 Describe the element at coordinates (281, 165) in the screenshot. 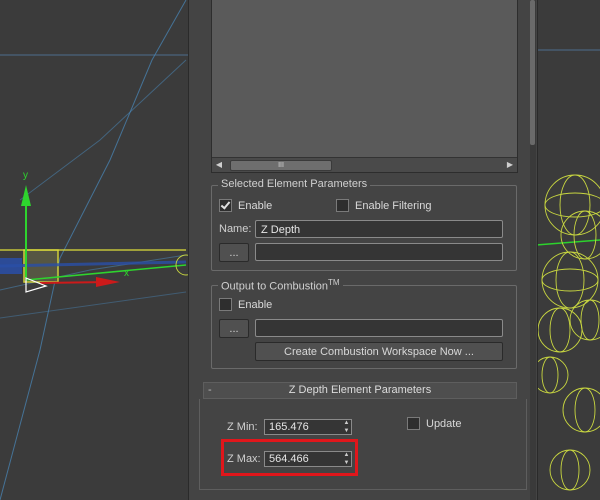

I see `scroll-thumb: III` at that location.